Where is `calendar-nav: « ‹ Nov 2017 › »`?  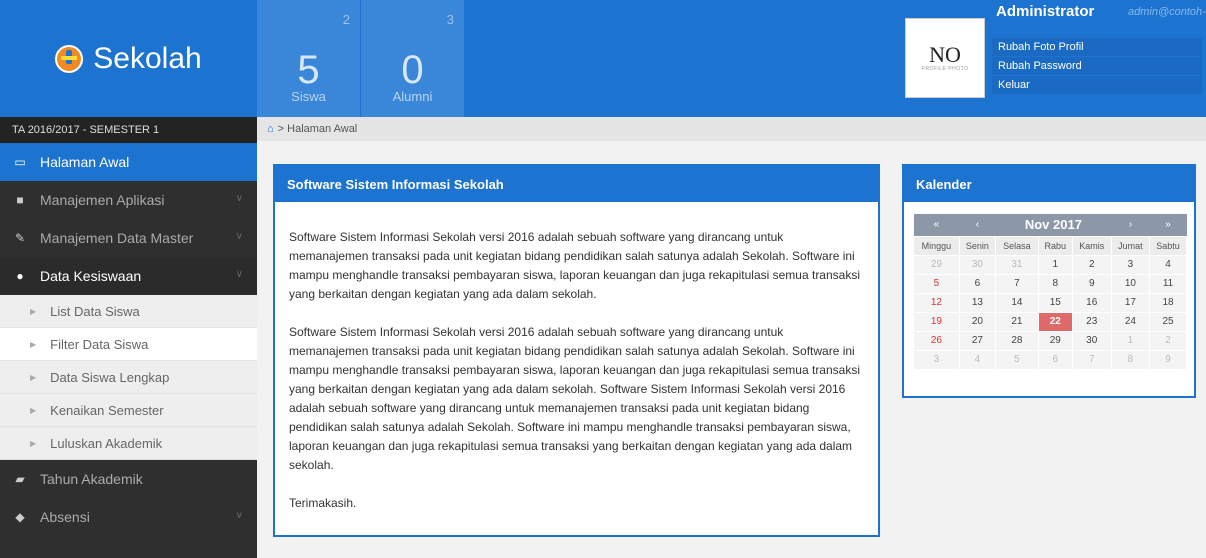 calendar-nav: « ‹ Nov 2017 › » is located at coordinates (1050, 225).